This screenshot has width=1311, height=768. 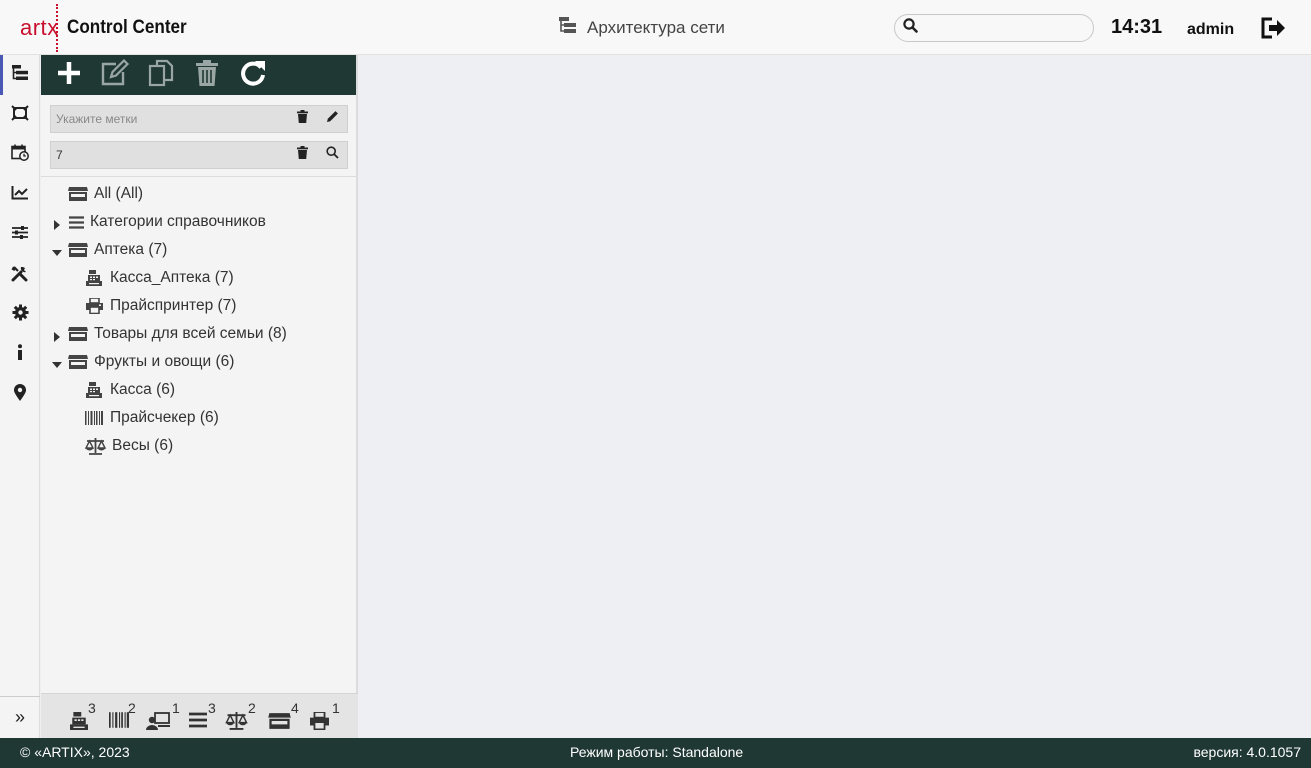 I want to click on nav-tools, so click(x=20, y=275).